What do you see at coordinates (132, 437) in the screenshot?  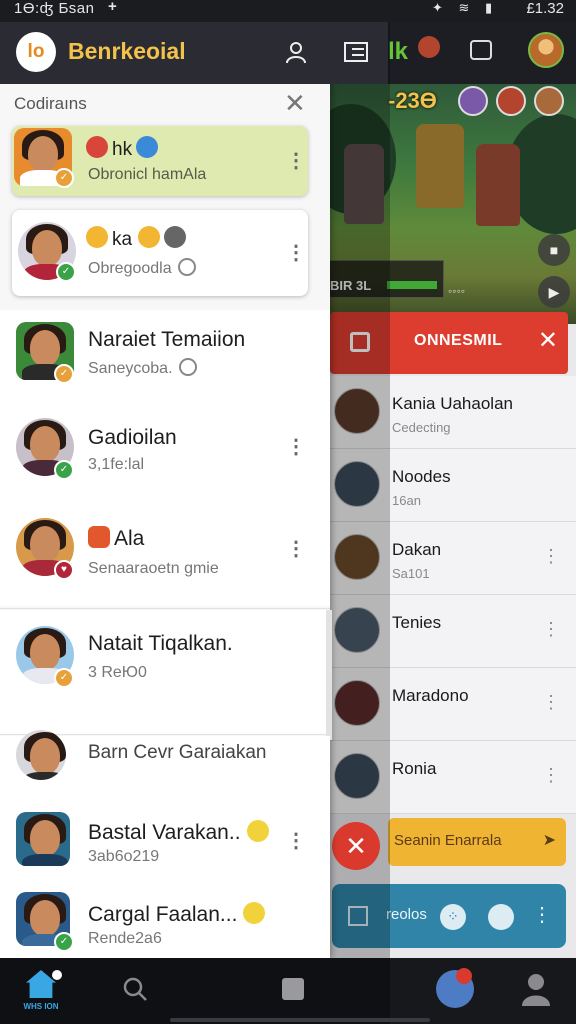 I see `chat-name: Gadioilan` at bounding box center [132, 437].